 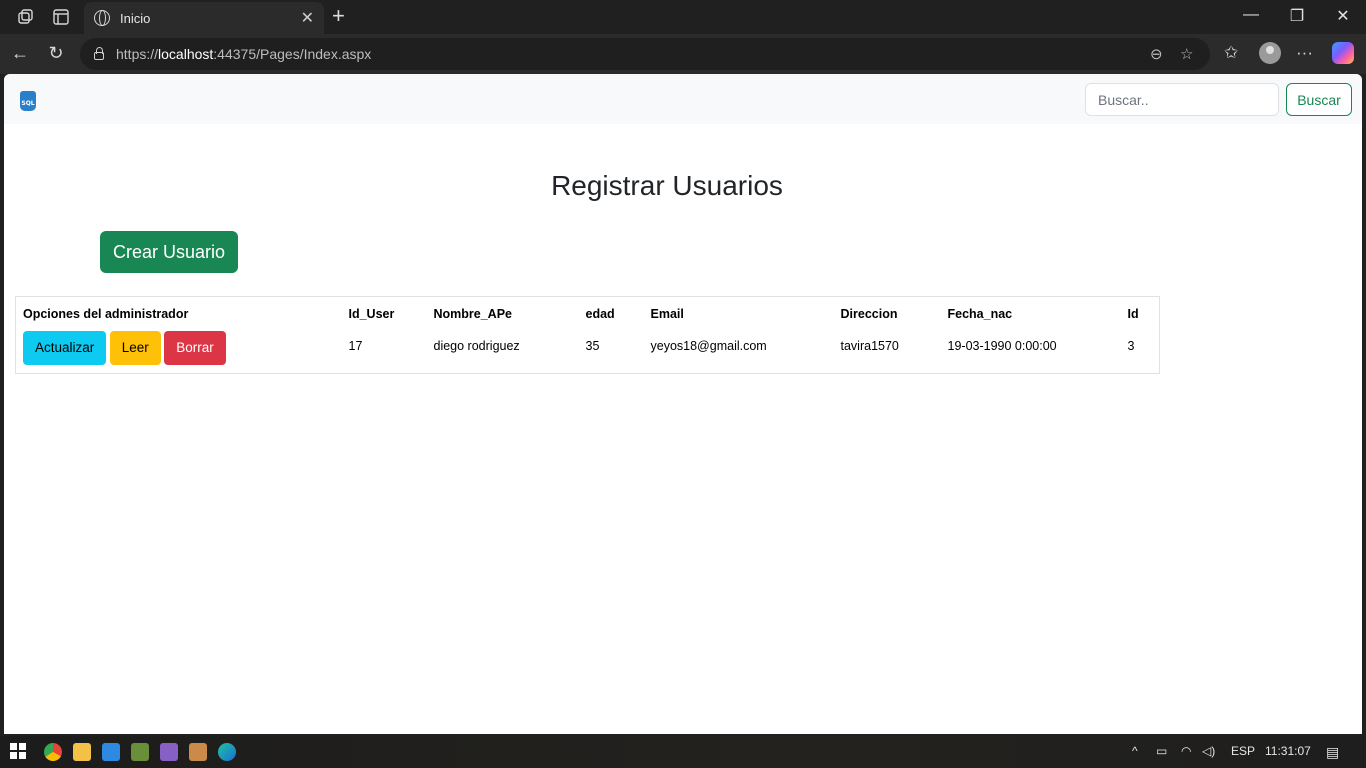 What do you see at coordinates (1332, 752) in the screenshot?
I see `notifications-icon: ▤` at bounding box center [1332, 752].